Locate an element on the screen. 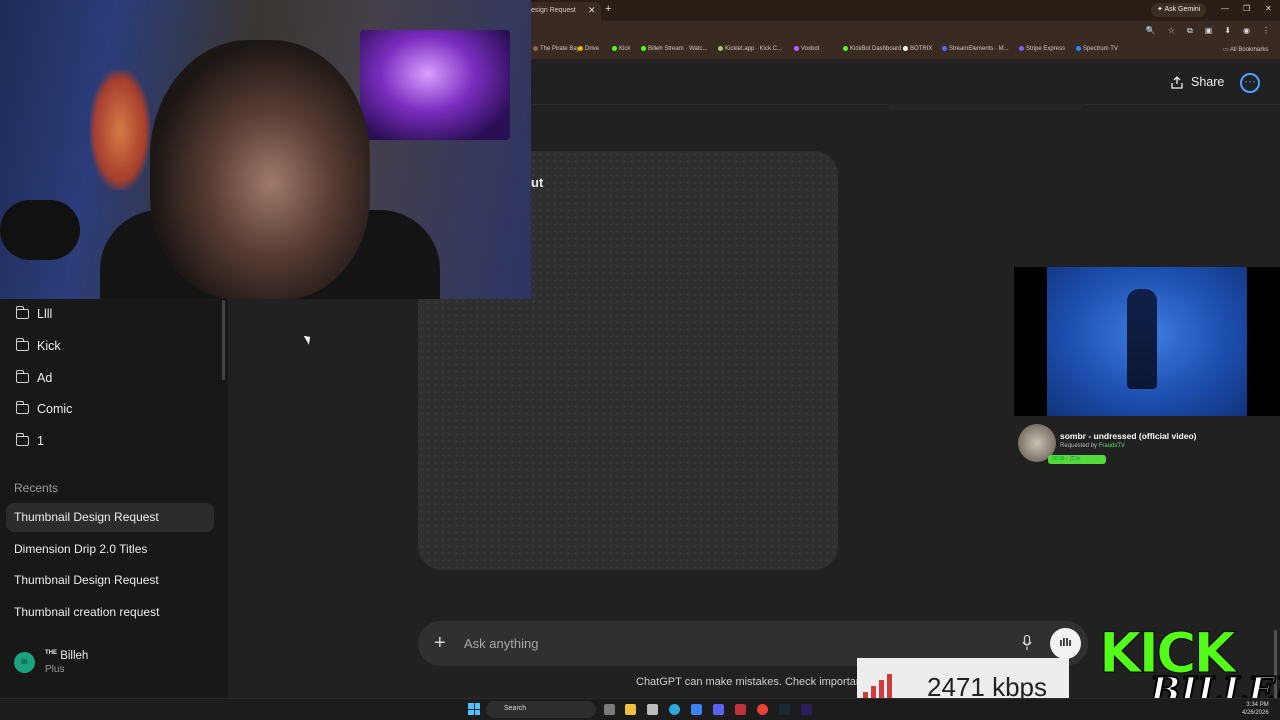 This screenshot has height=720, width=1280. plus-icon: + is located at coordinates (440, 643).